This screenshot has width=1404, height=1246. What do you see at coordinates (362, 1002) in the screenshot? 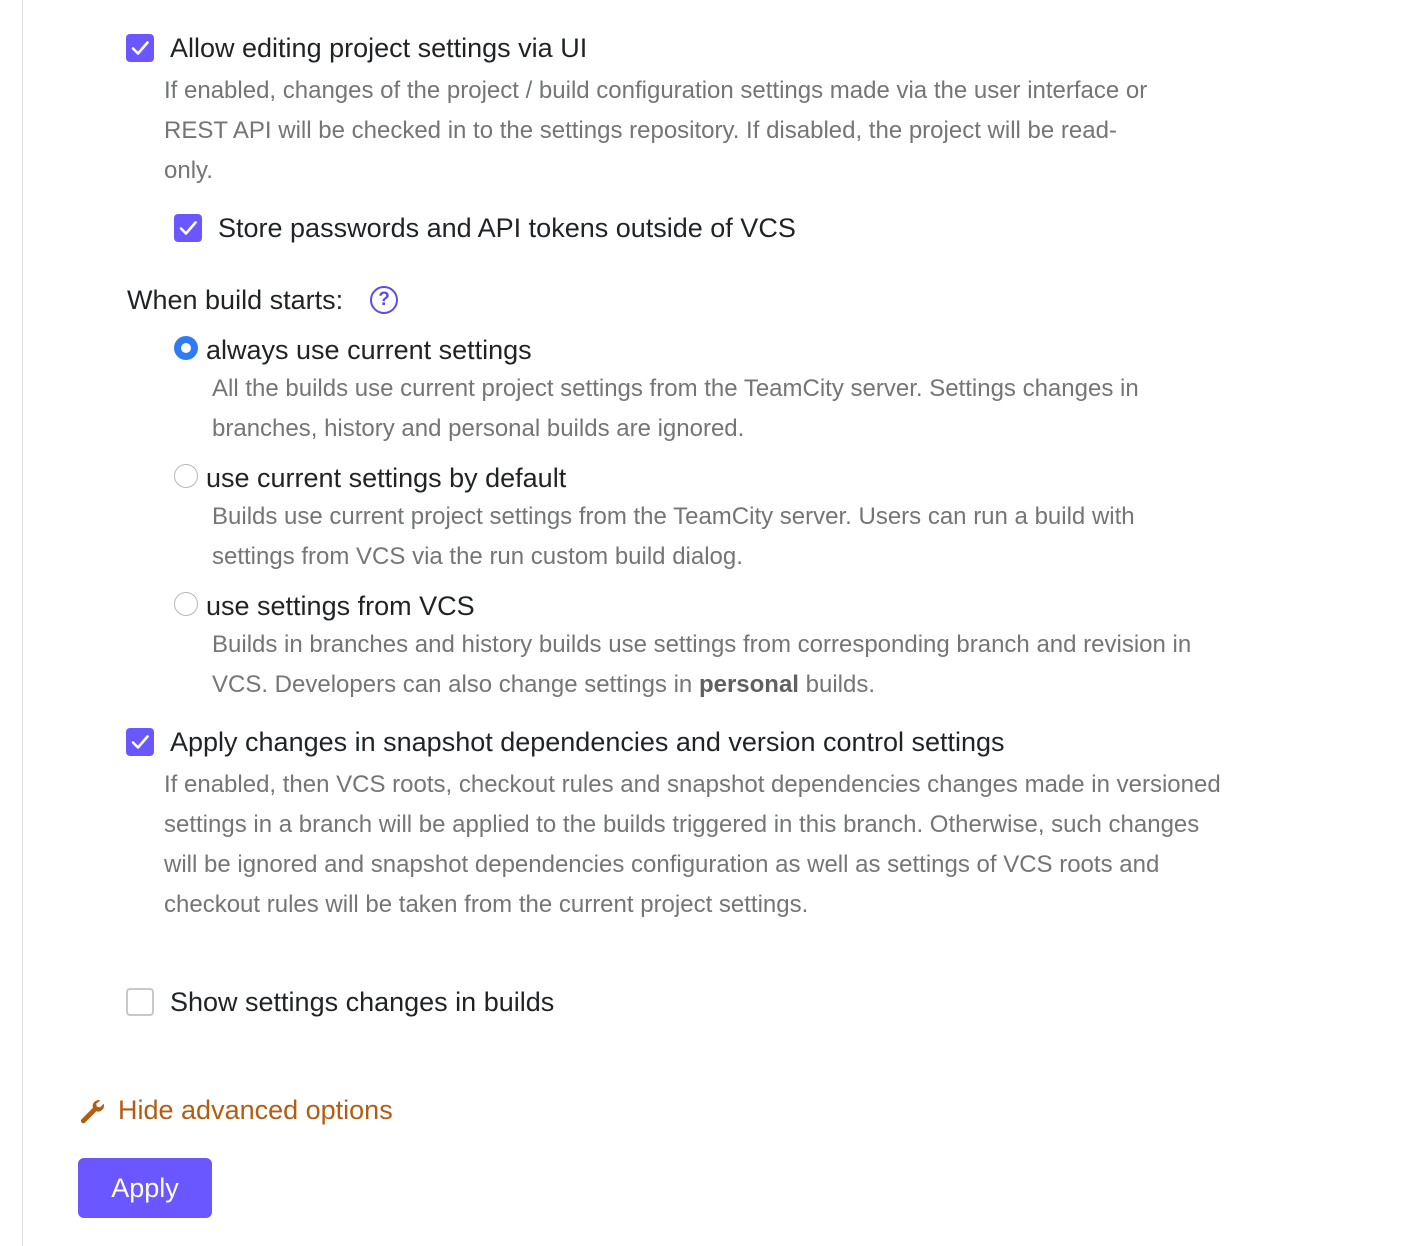
I see `show-changes-label: Show settings changes in builds` at bounding box center [362, 1002].